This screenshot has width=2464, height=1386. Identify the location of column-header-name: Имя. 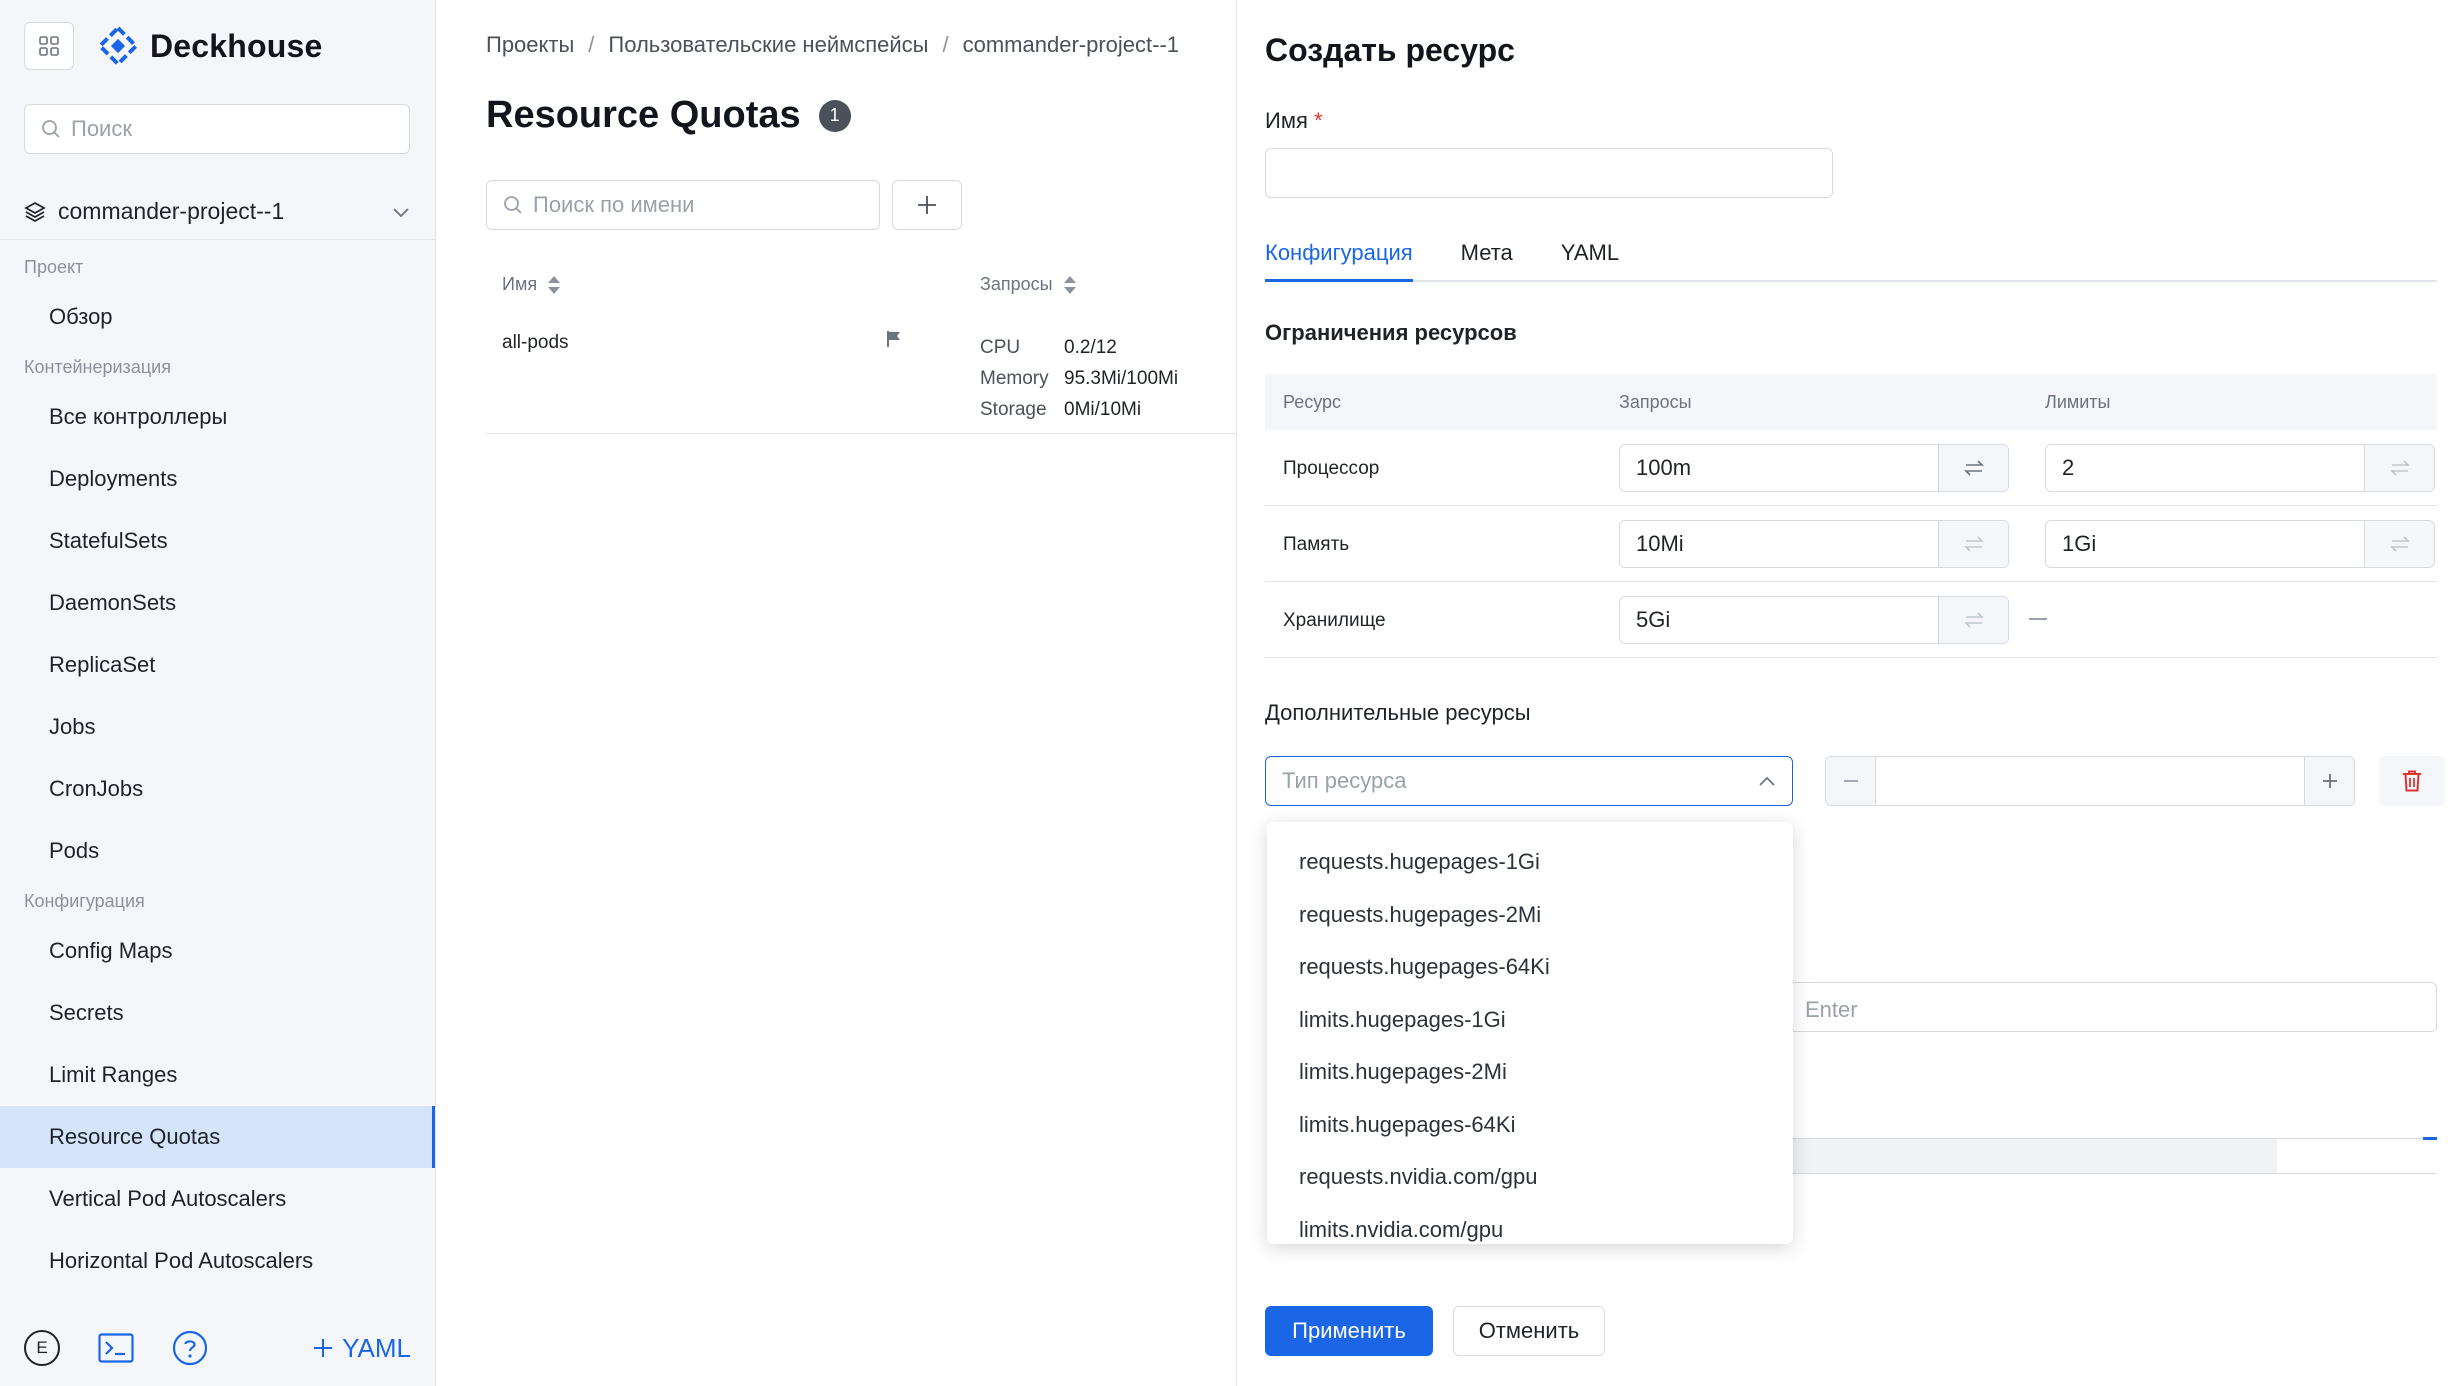
(531, 284).